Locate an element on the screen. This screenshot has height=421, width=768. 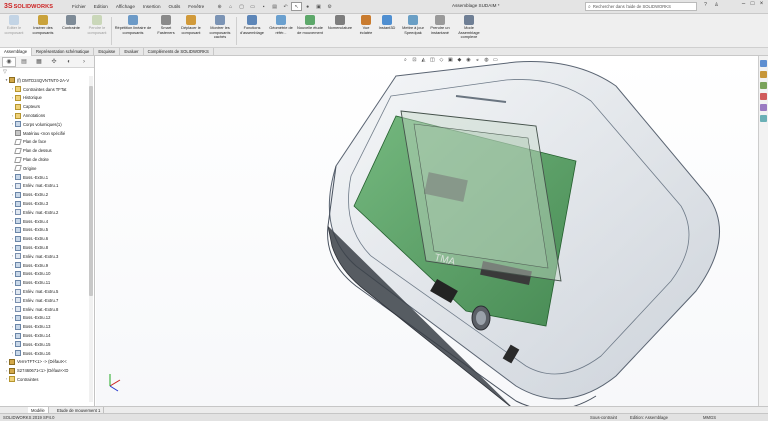
tree-item: › Contraintes is located at coordinates (47, 379).